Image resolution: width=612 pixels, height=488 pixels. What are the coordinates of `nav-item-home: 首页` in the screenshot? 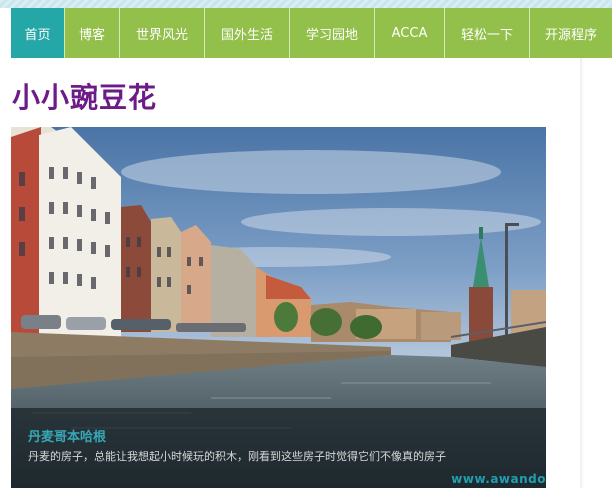 It's located at (38, 33).